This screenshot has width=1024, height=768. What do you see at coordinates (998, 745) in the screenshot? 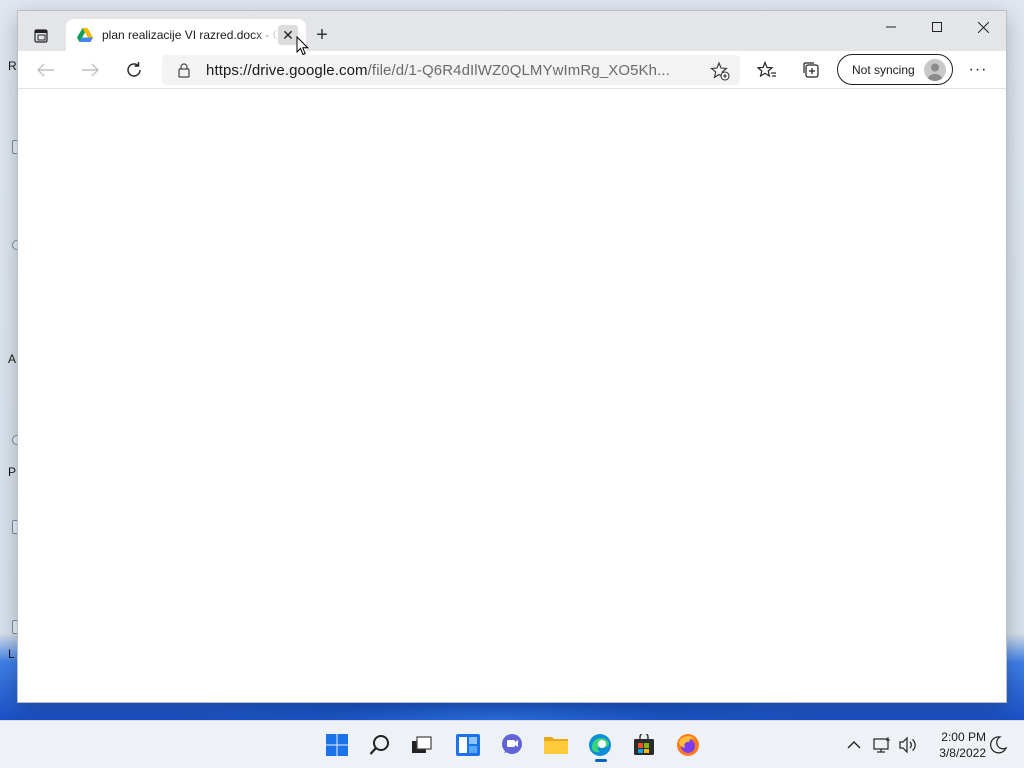
I see `focus-assist-icon` at bounding box center [998, 745].